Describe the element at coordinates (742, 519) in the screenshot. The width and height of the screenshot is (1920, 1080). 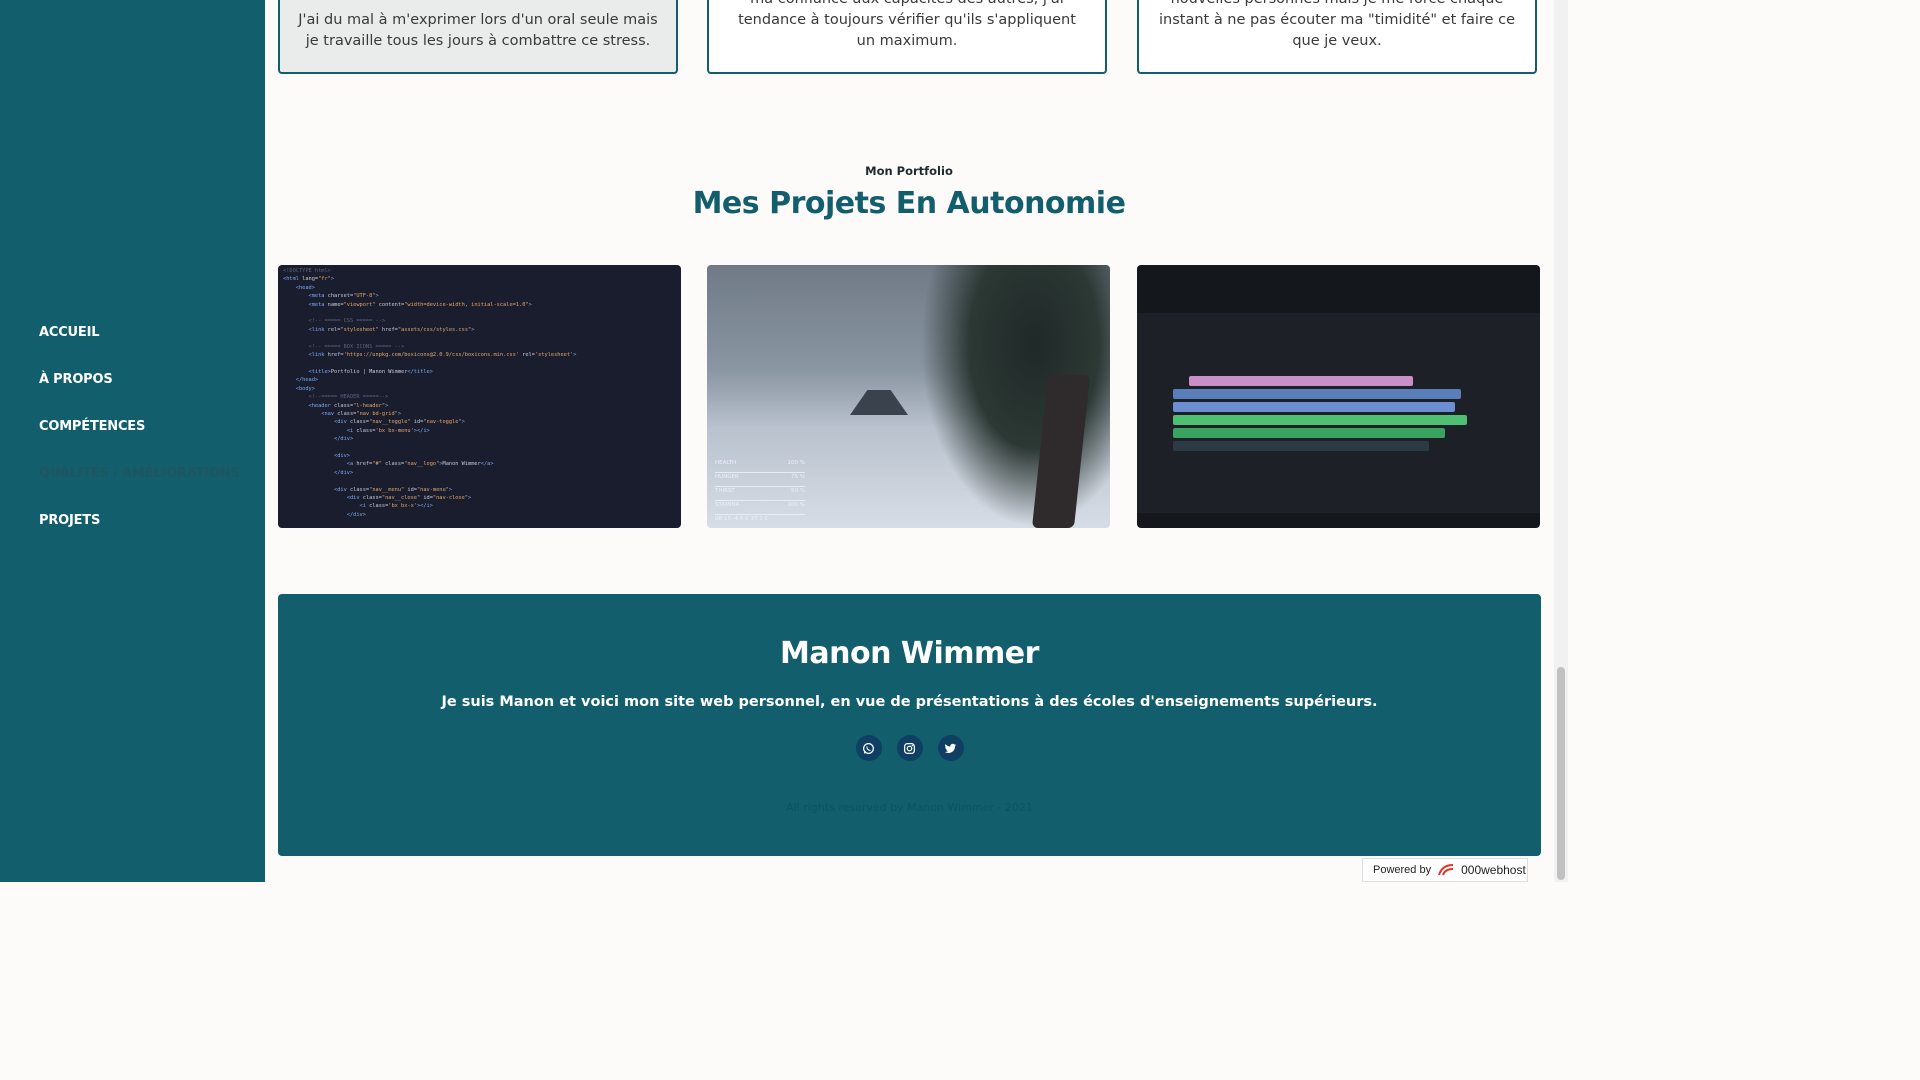
I see `hud-bottom-line: 08:15 -4.5 C 37.1 C` at that location.